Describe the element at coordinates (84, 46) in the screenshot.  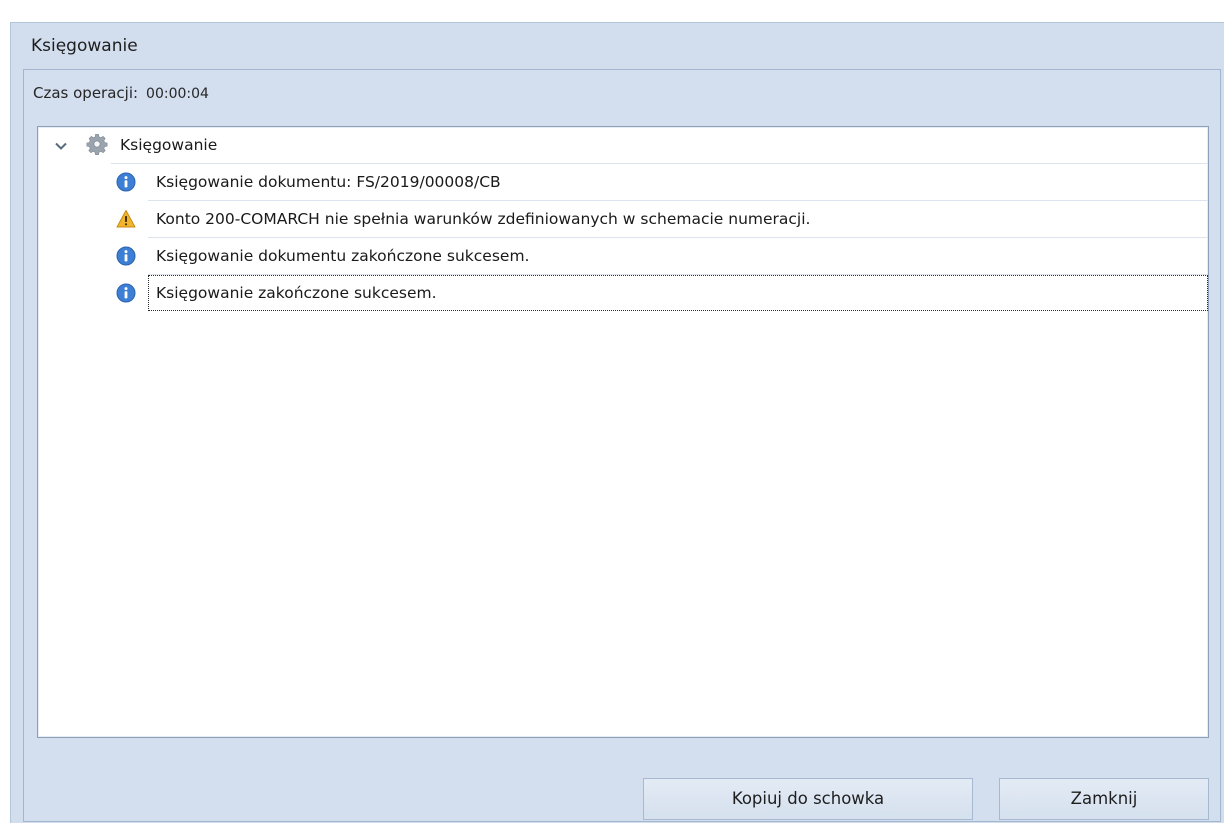
I see `window-title: Księgowanie` at that location.